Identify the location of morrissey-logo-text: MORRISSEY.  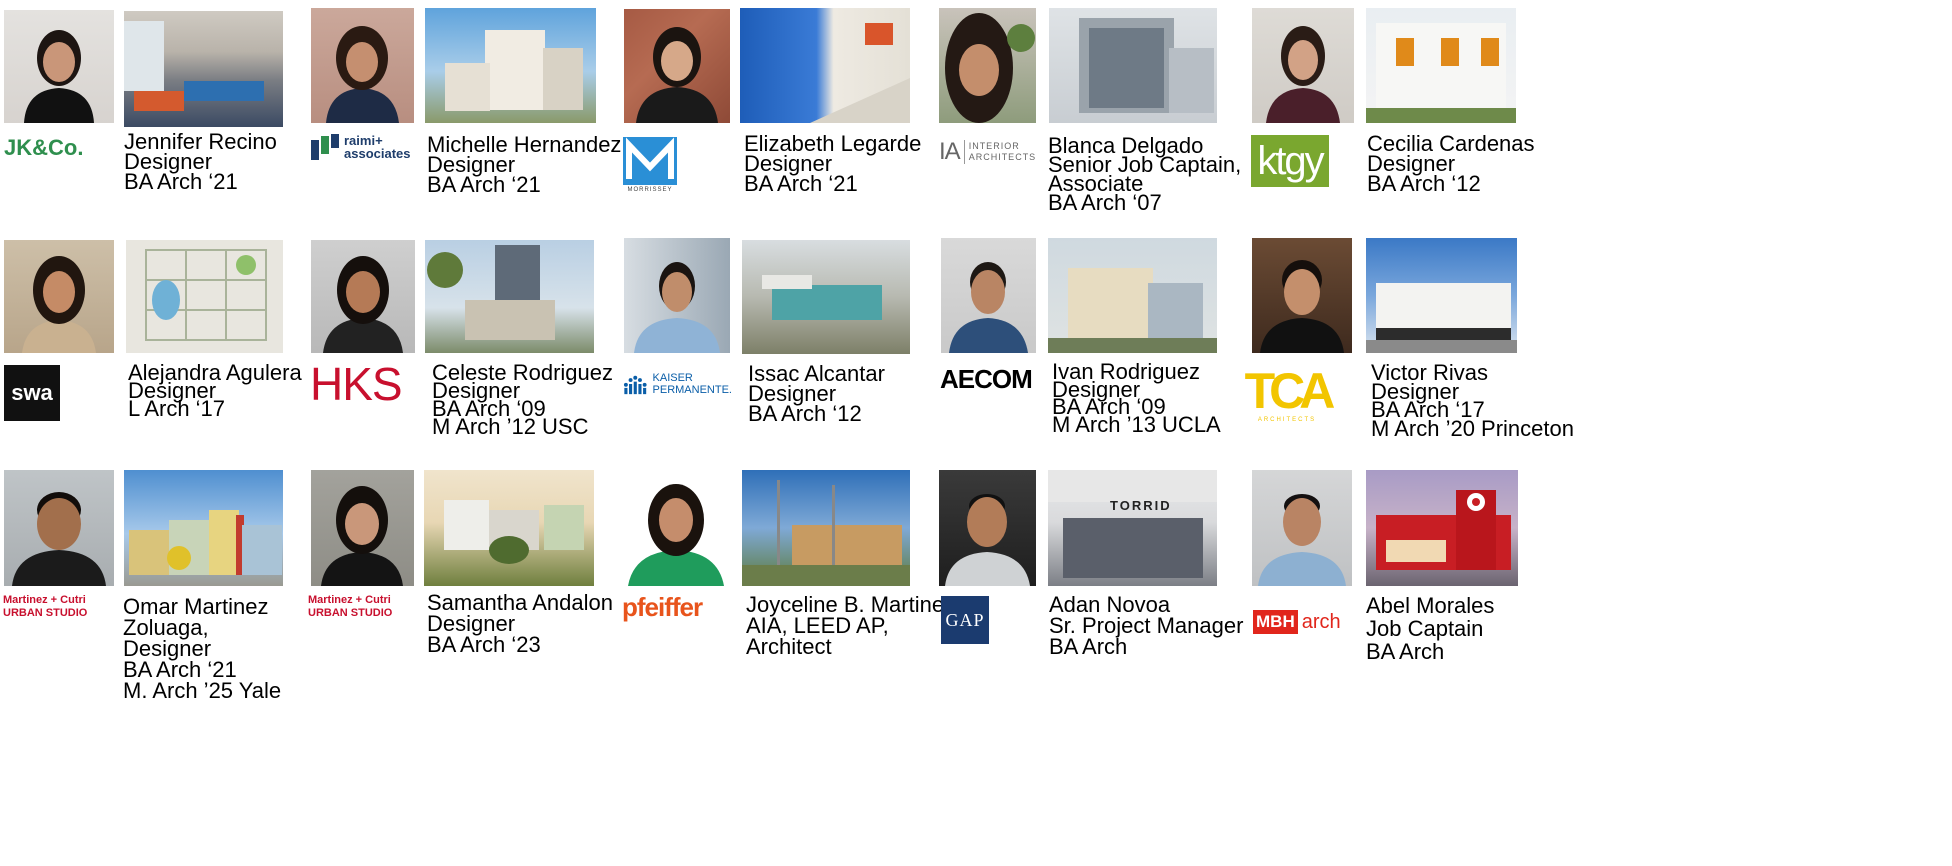
(650, 190).